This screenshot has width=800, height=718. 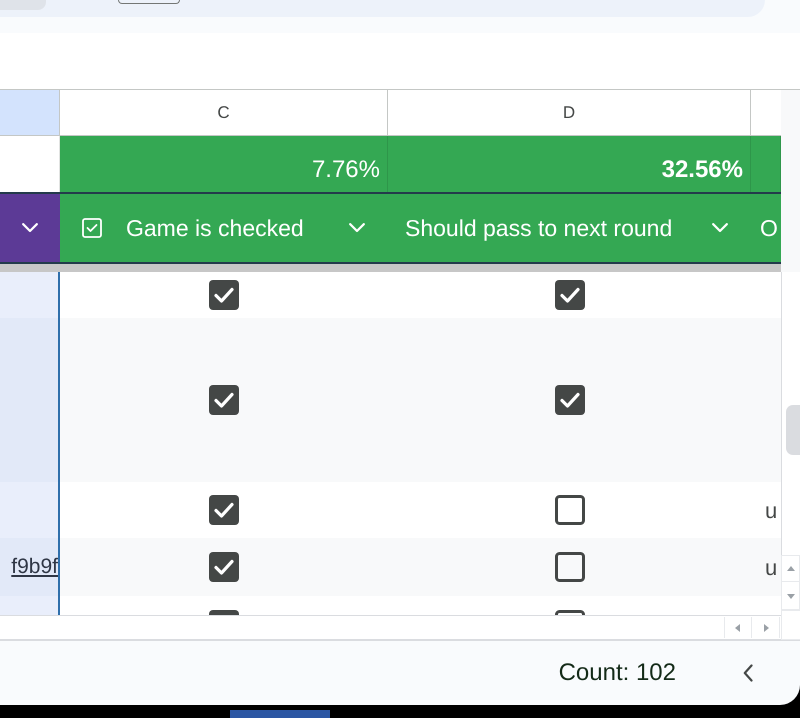 What do you see at coordinates (30, 228) in the screenshot?
I see `chevron-down-icon` at bounding box center [30, 228].